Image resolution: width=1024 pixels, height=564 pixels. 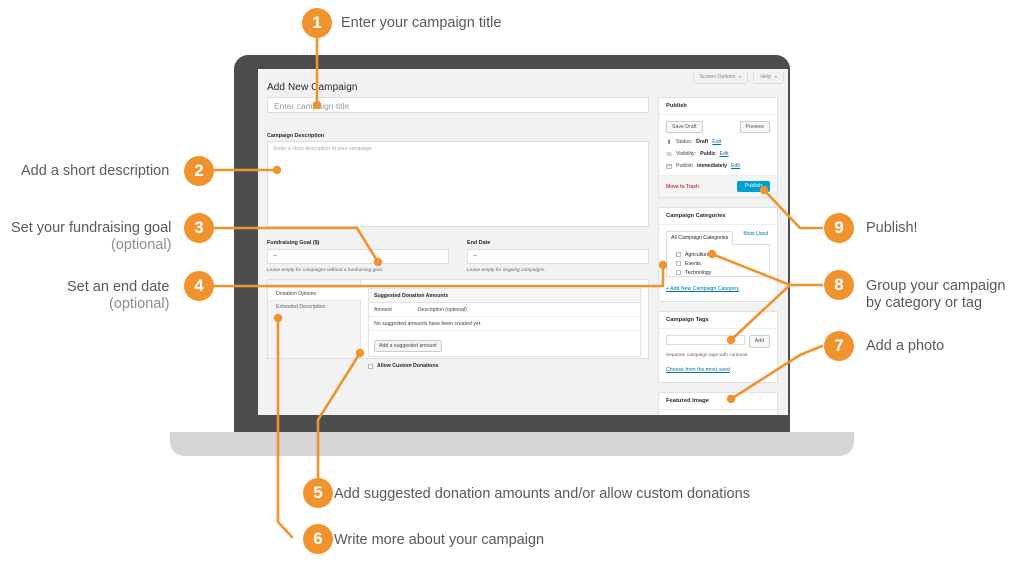 What do you see at coordinates (839, 285) in the screenshot?
I see `callout-badge-8: 8` at bounding box center [839, 285].